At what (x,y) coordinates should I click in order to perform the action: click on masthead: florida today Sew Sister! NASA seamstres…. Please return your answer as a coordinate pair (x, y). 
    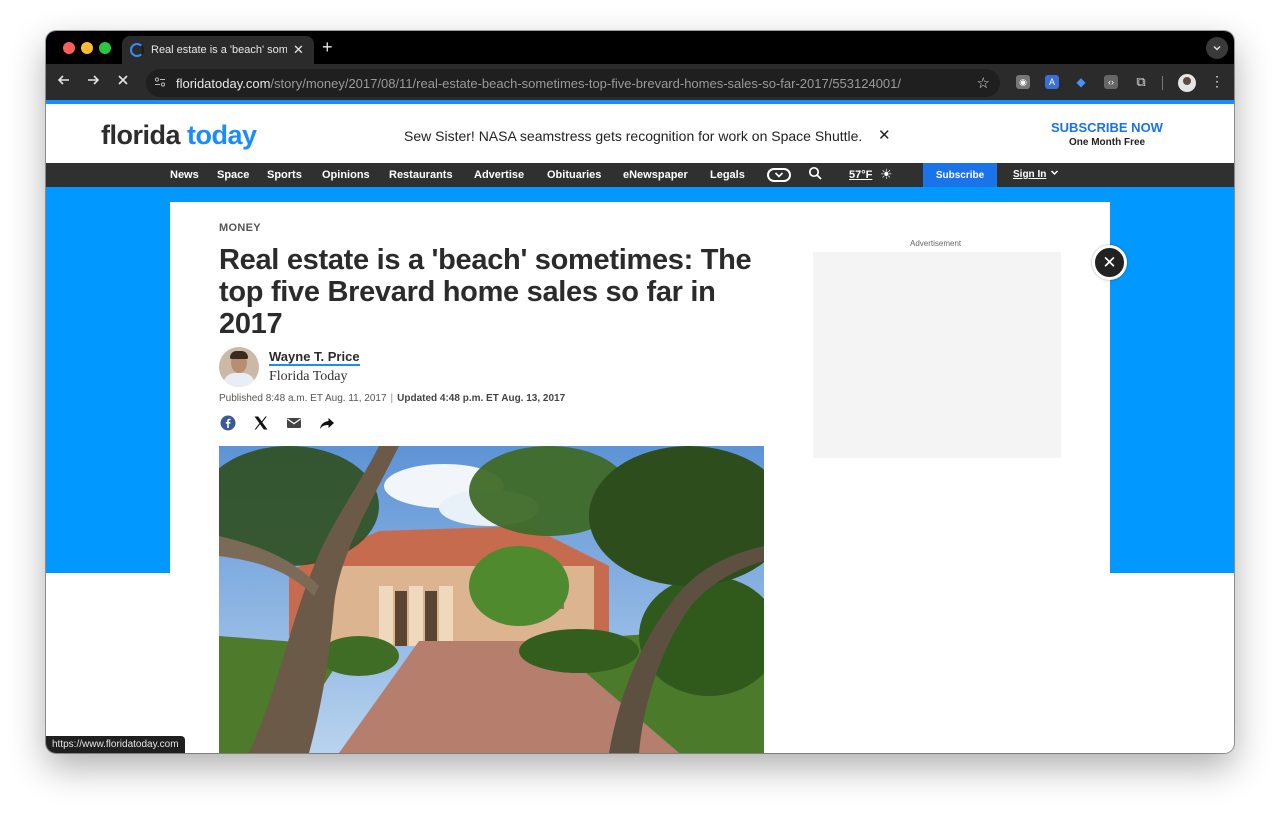
    Looking at the image, I should click on (640, 135).